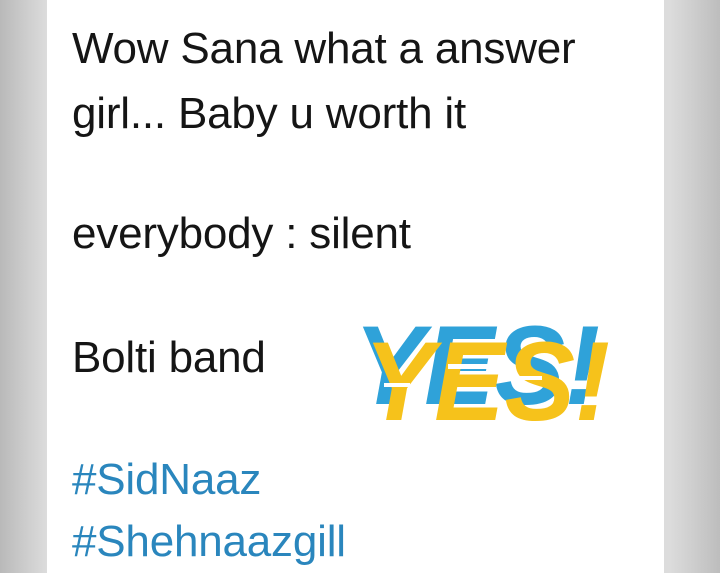  I want to click on post-text-line-3: everybody : silent, so click(241, 233).